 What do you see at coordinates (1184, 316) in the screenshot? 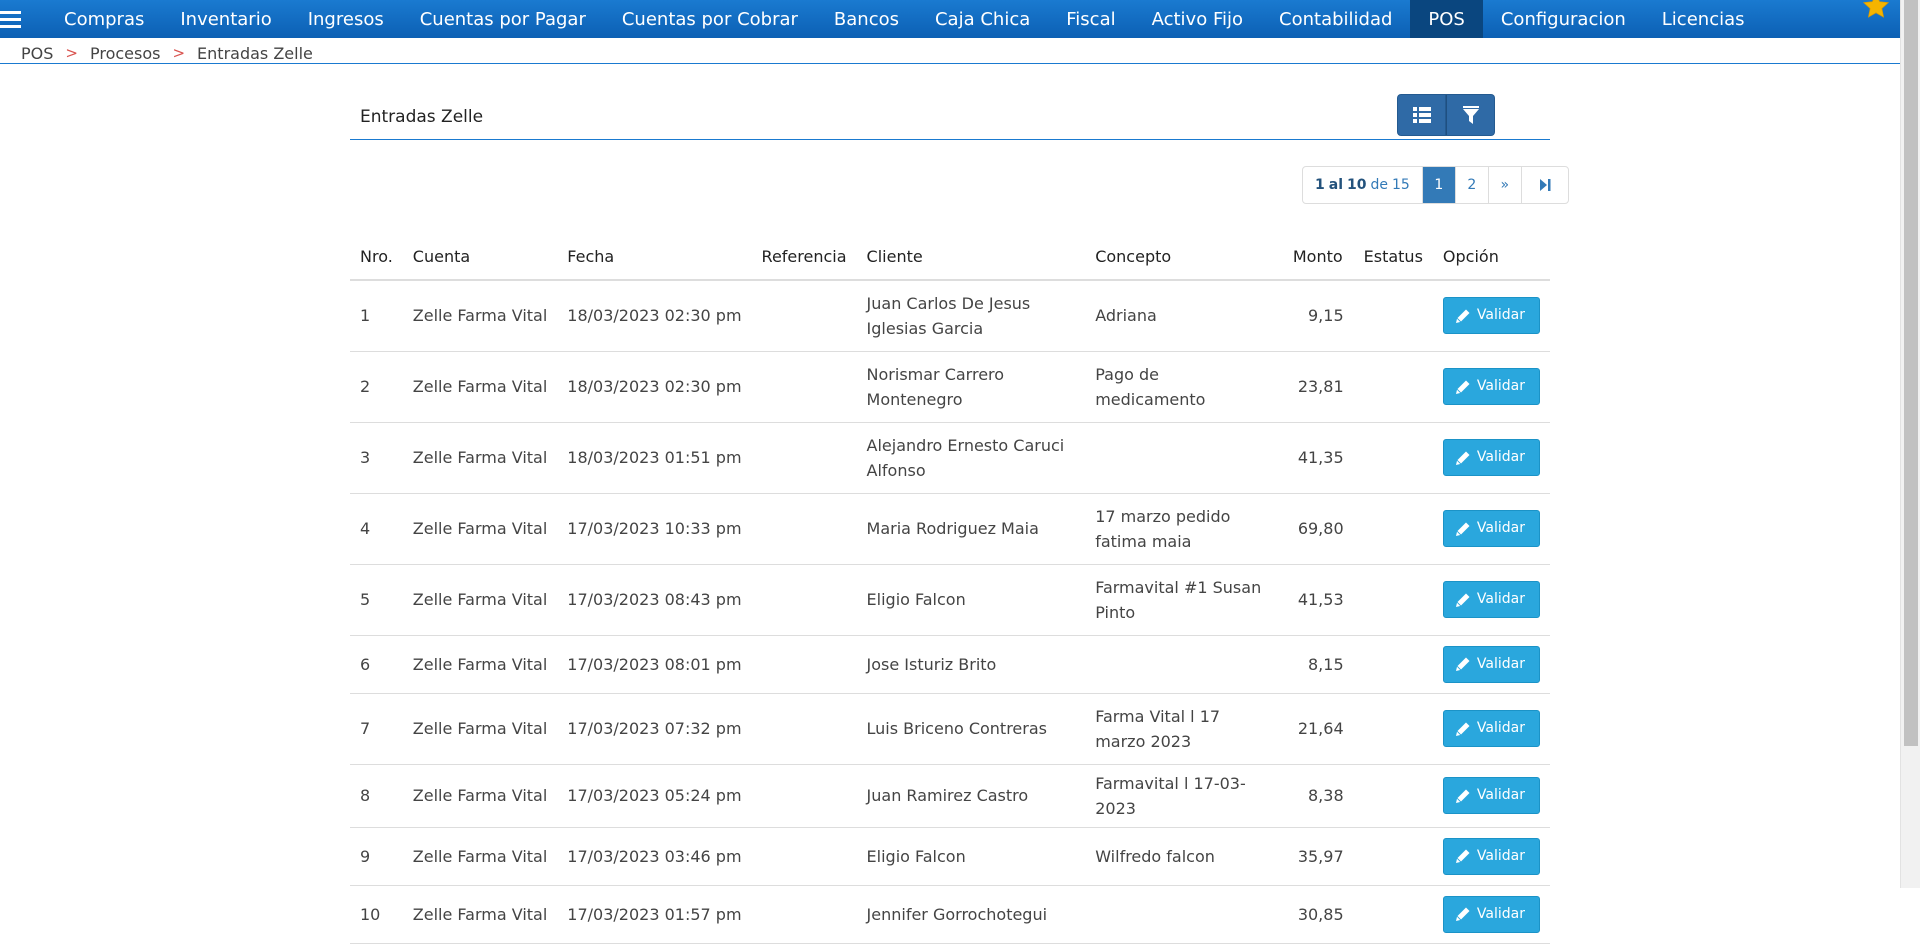
I see `cell-concepto: Adriana` at bounding box center [1184, 316].